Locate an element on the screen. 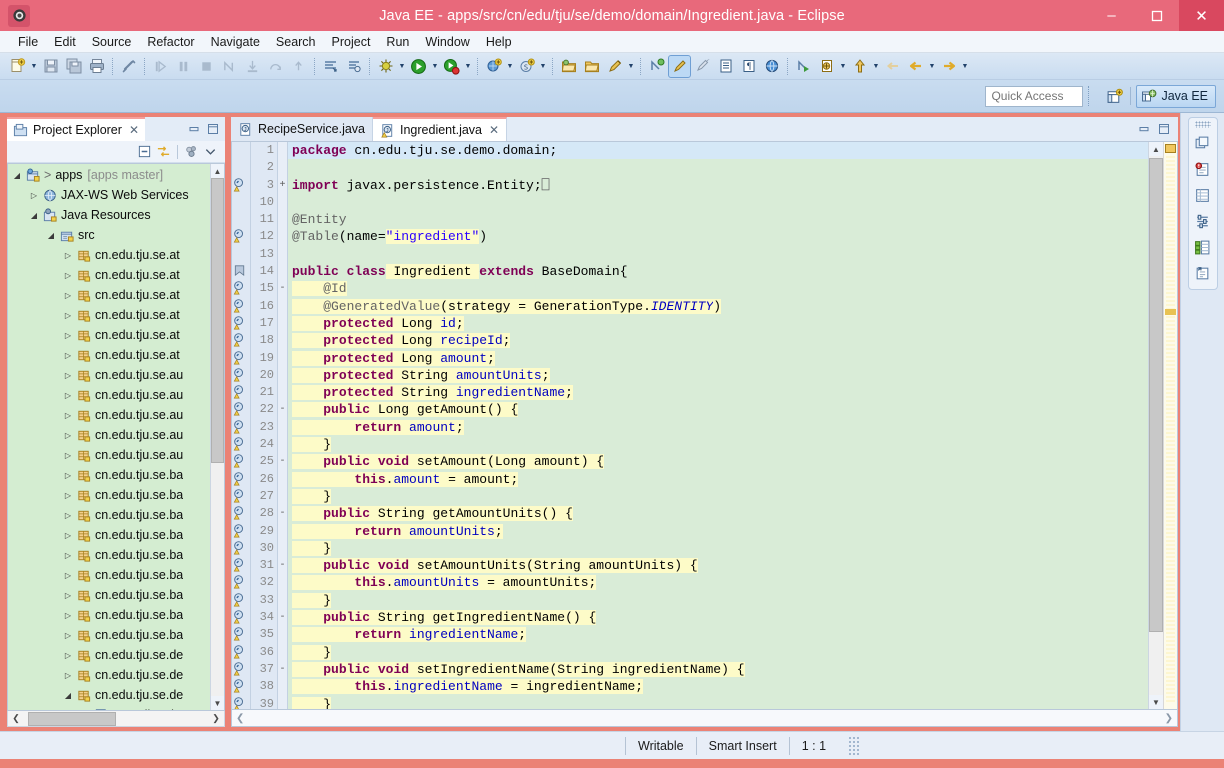  web-browser-icon is located at coordinates (771, 66).